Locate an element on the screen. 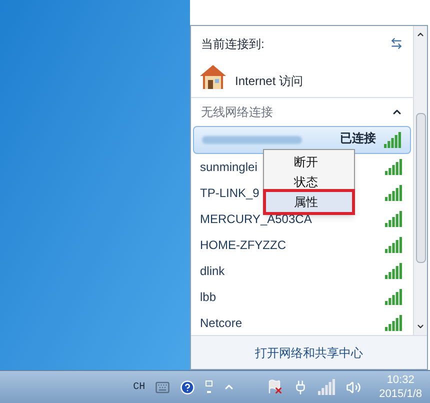  menu-item: 状态 is located at coordinates (309, 182).